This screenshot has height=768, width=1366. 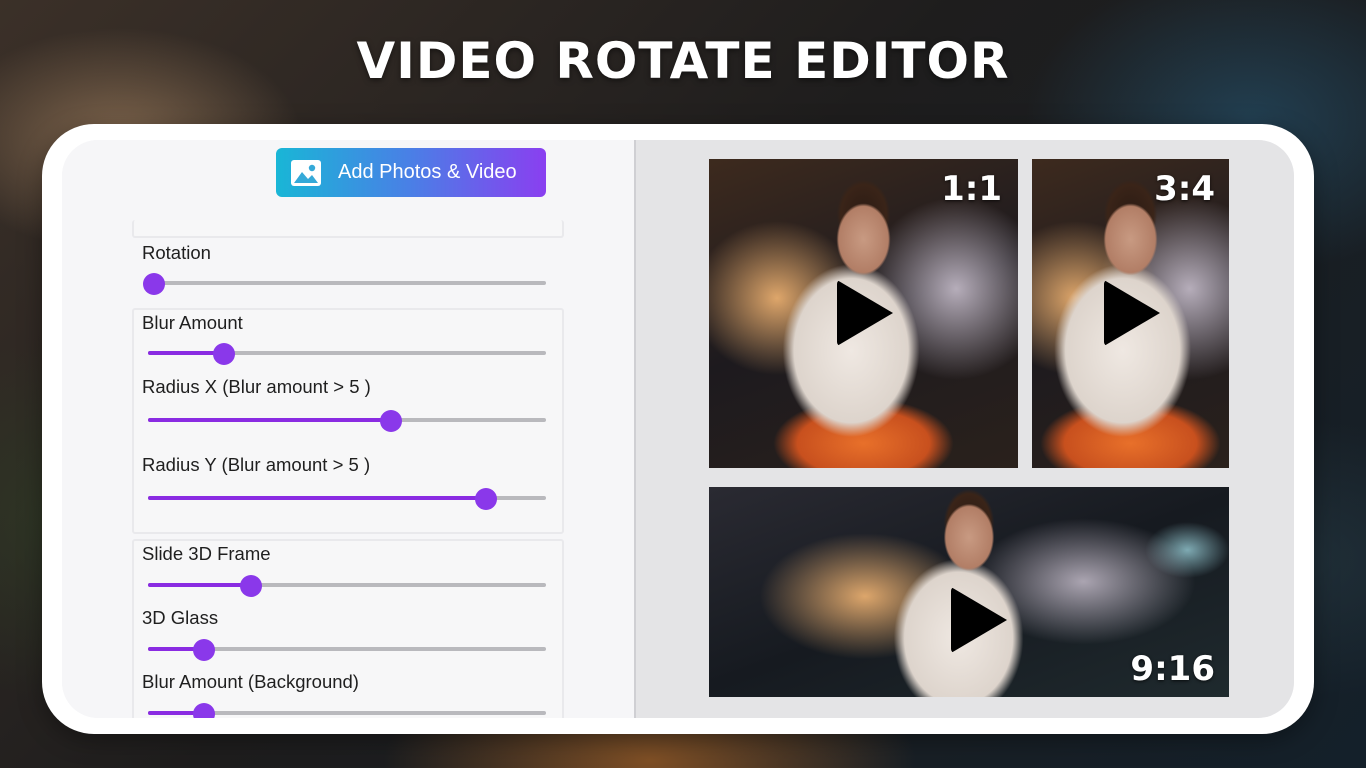 I want to click on blur-background-slider, so click(x=347, y=710).